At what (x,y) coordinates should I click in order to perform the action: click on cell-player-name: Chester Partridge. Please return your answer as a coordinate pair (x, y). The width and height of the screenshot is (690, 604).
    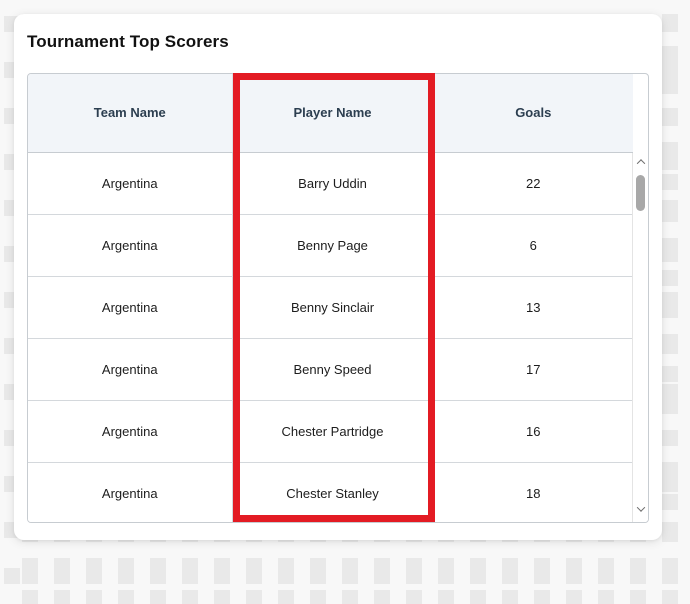
    Looking at the image, I should click on (333, 431).